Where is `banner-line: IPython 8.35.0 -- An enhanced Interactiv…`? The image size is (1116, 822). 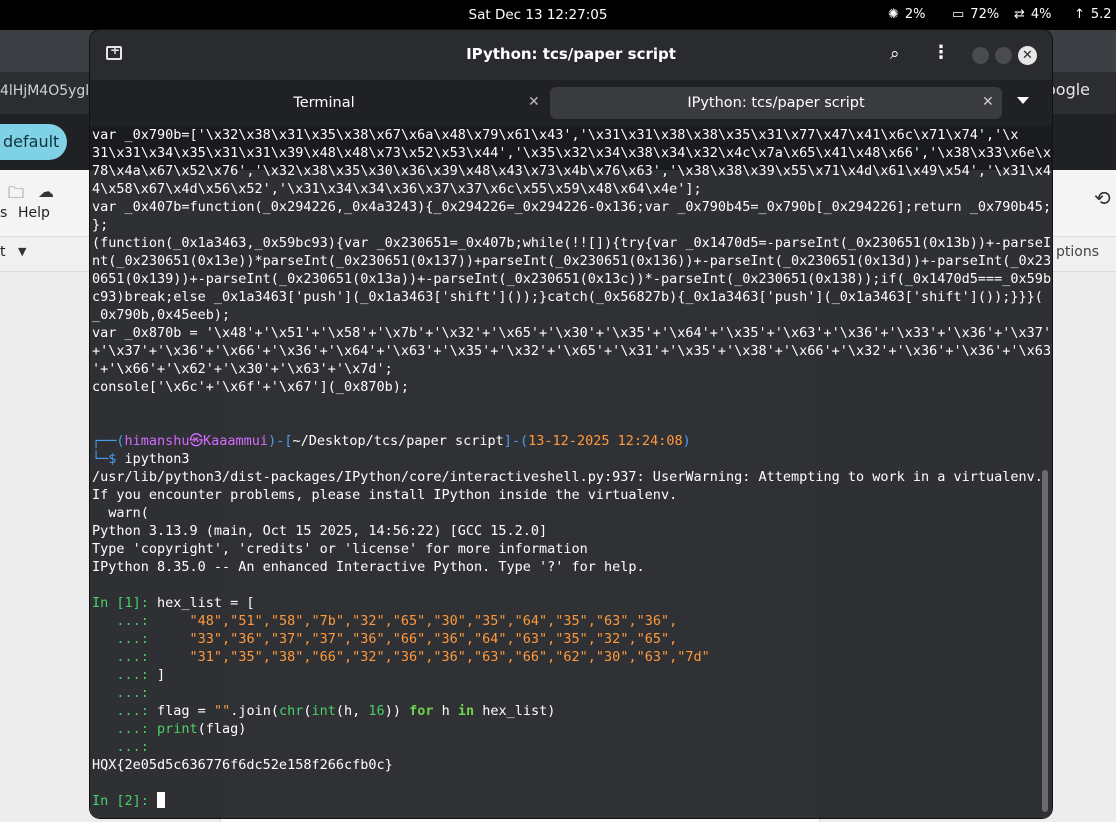 banner-line: IPython 8.35.0 -- An enhanced Interactiv… is located at coordinates (368, 567).